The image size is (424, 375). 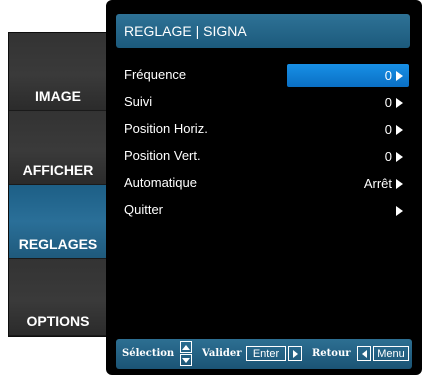 I want to click on item-position-vert-value: 0, so click(x=388, y=156).